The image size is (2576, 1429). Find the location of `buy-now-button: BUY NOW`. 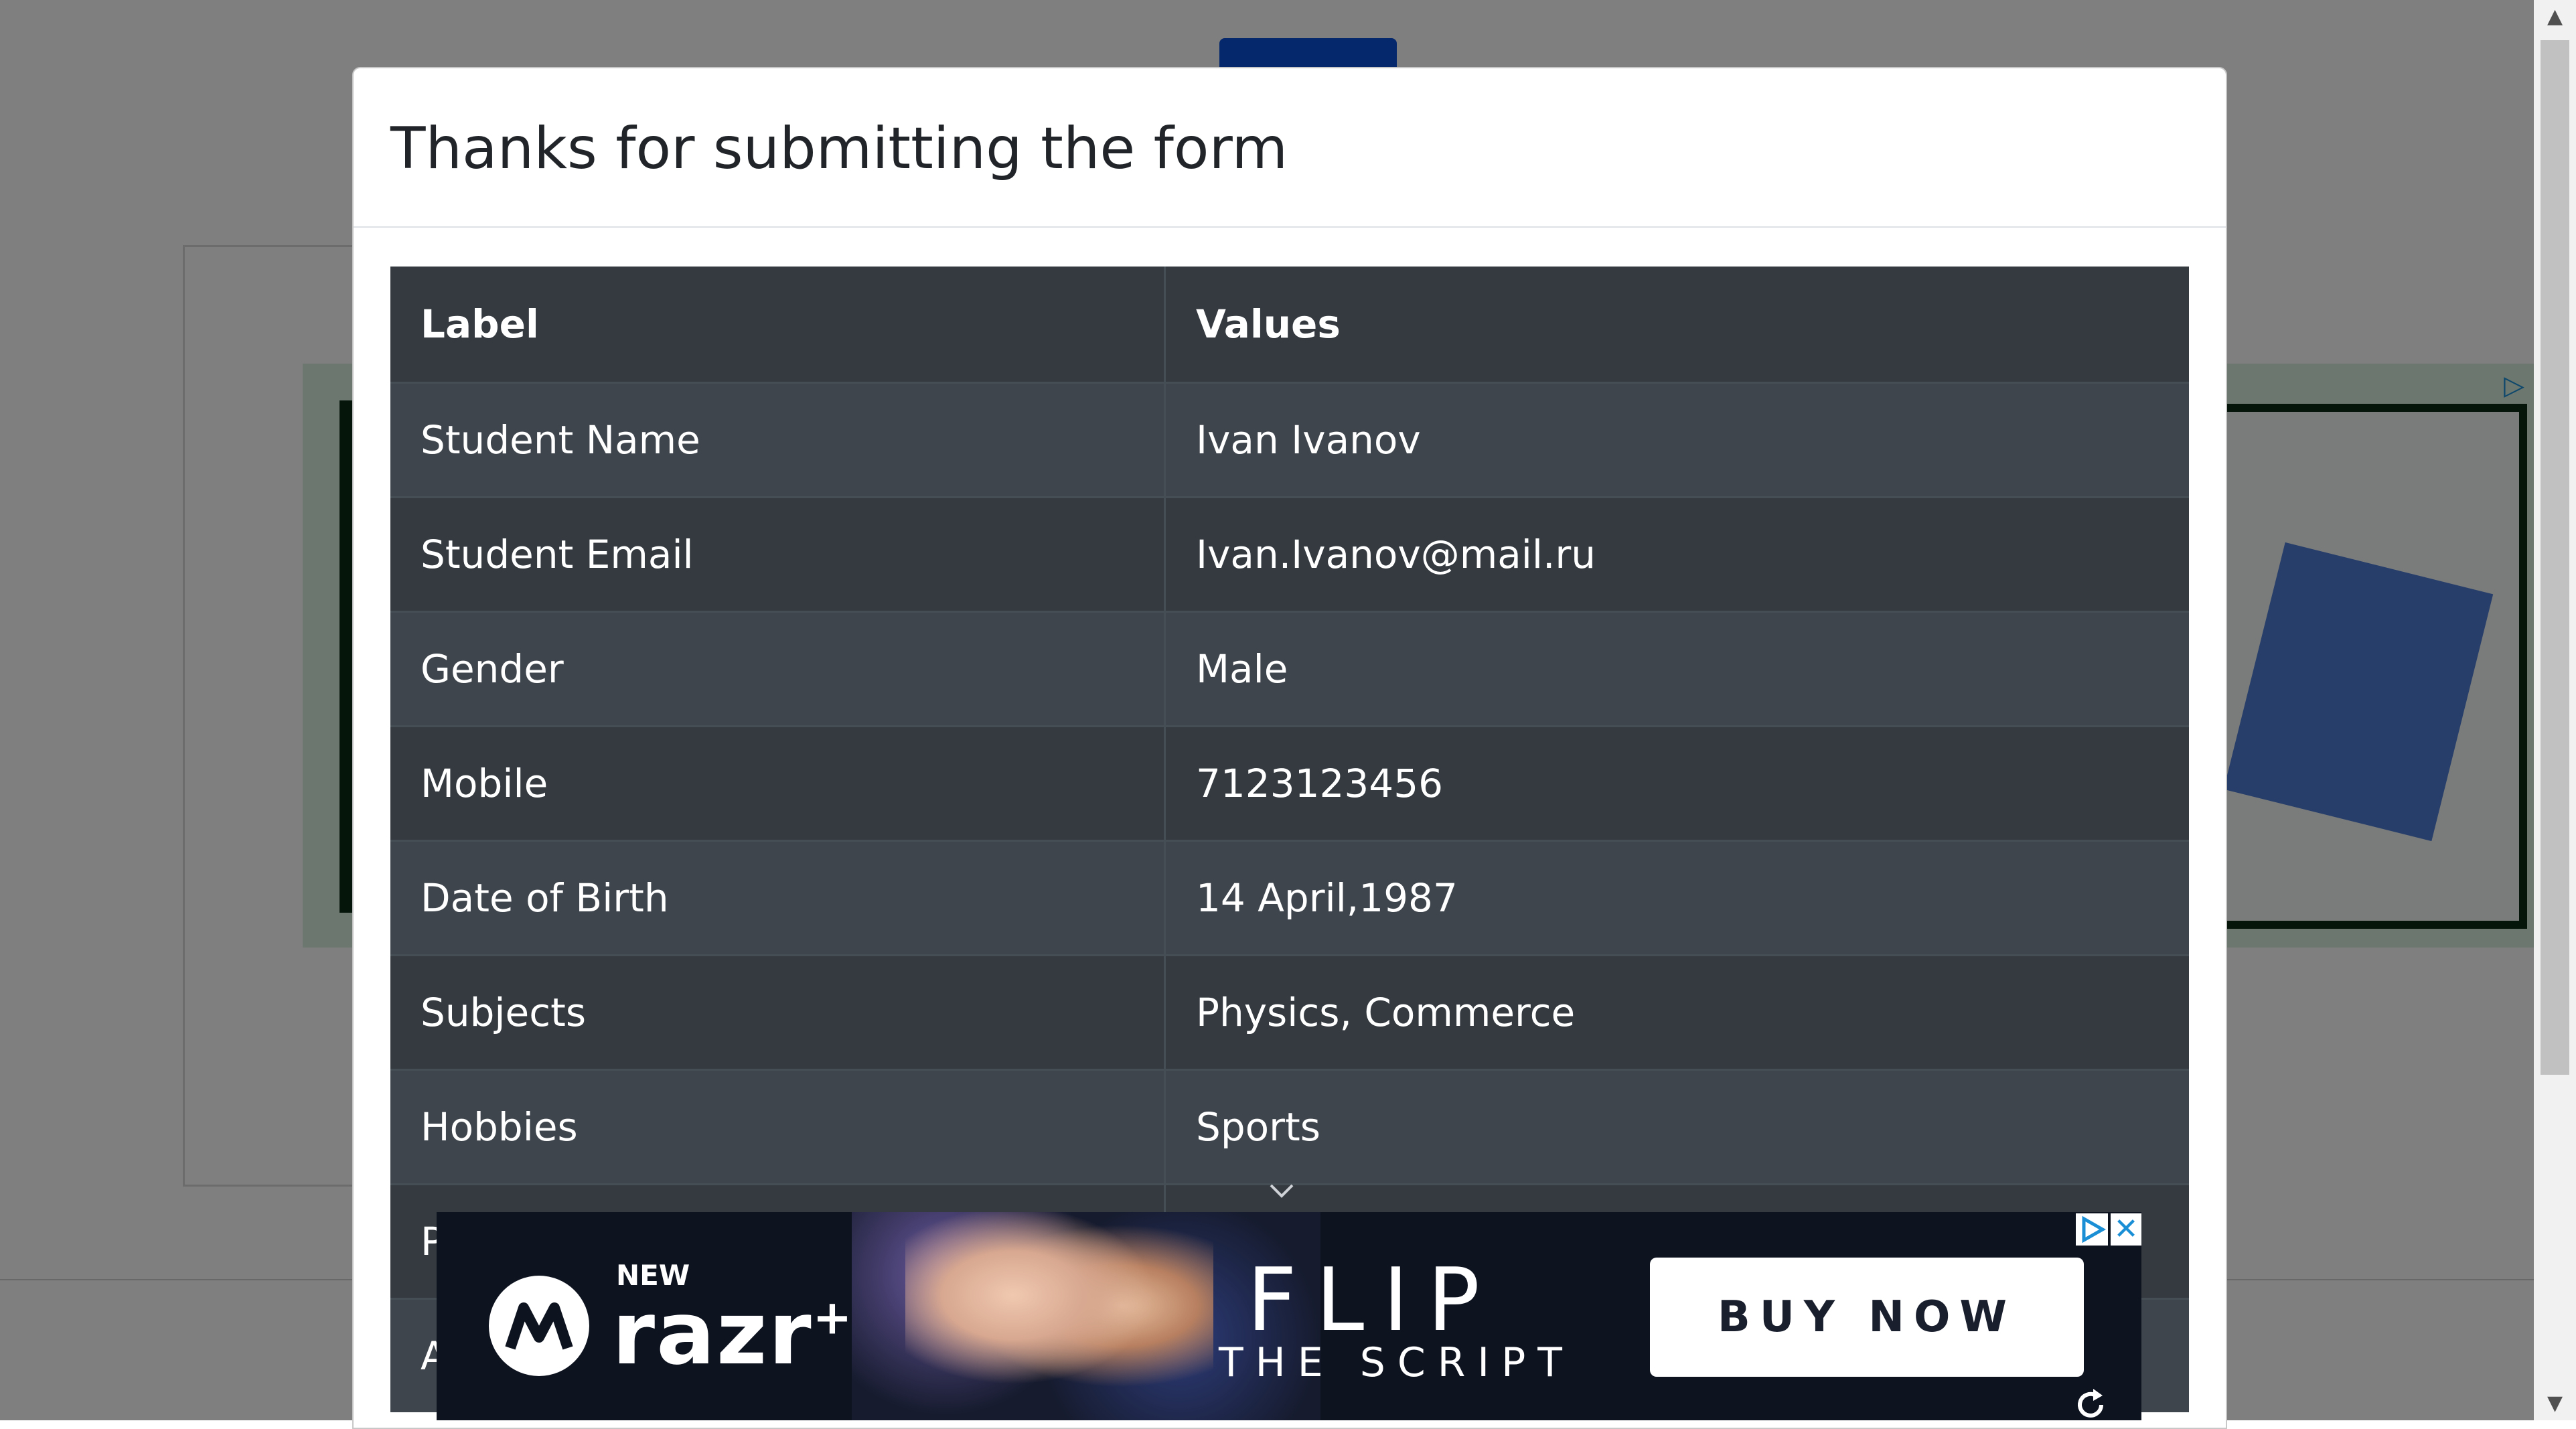

buy-now-button: BUY NOW is located at coordinates (1867, 1317).